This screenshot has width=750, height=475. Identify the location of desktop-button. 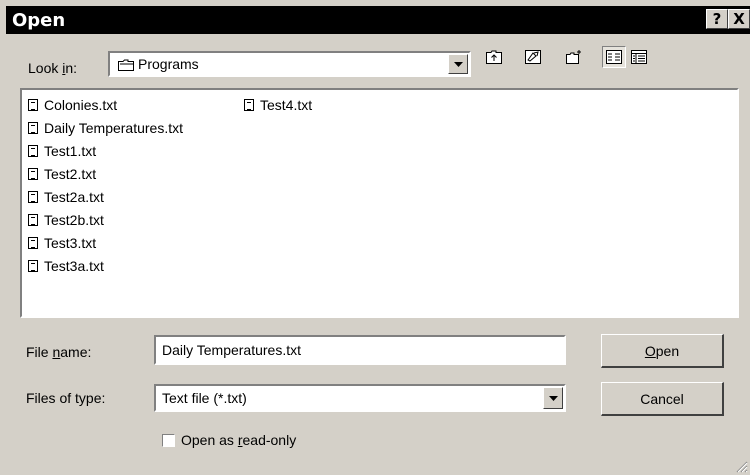
(533, 57).